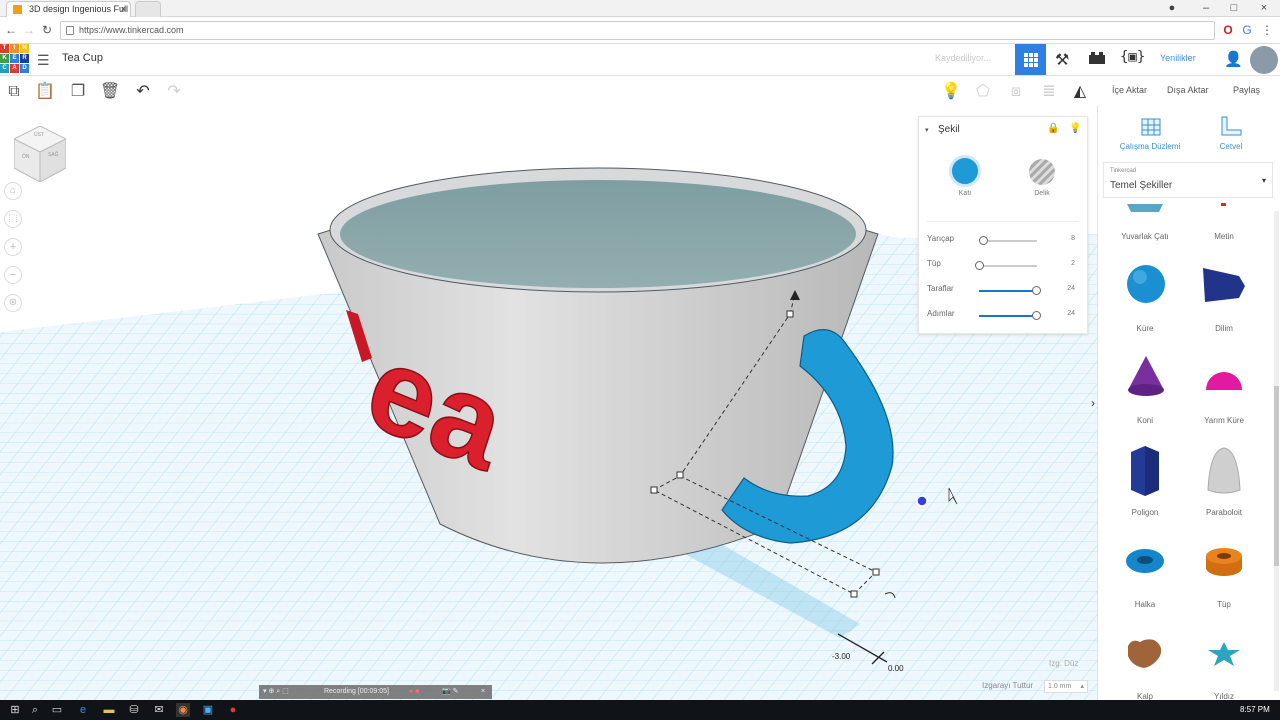 This screenshot has height=720, width=1280. I want to click on new-tab-button, so click(148, 9).